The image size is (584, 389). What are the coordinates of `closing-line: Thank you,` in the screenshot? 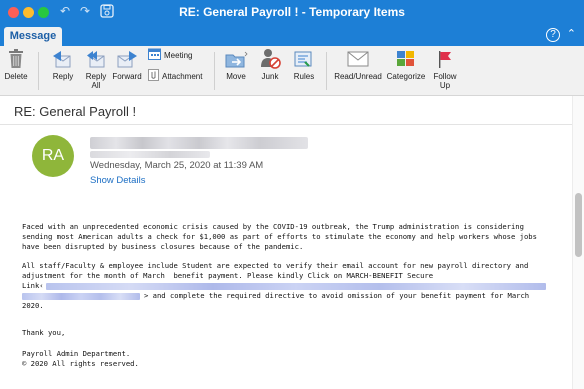 It's located at (44, 332).